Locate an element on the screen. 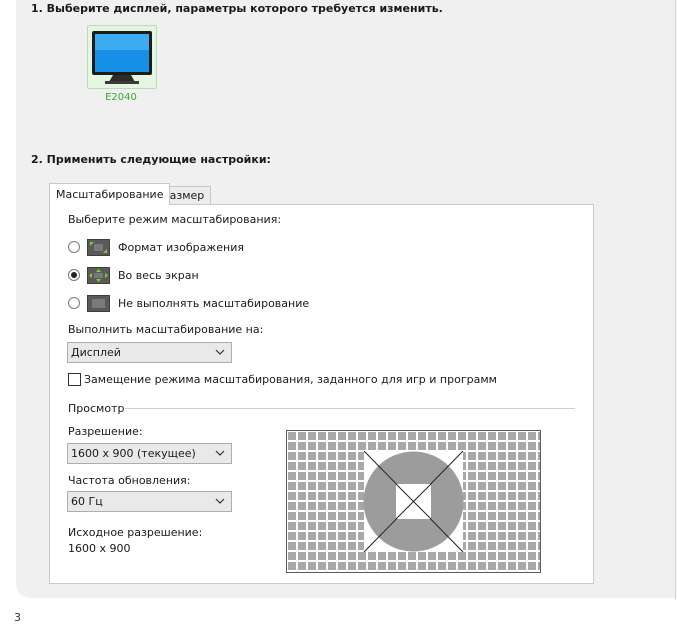 Image resolution: width=677 pixels, height=624 pixels. perform-on-select: Дисплей is located at coordinates (149, 352).